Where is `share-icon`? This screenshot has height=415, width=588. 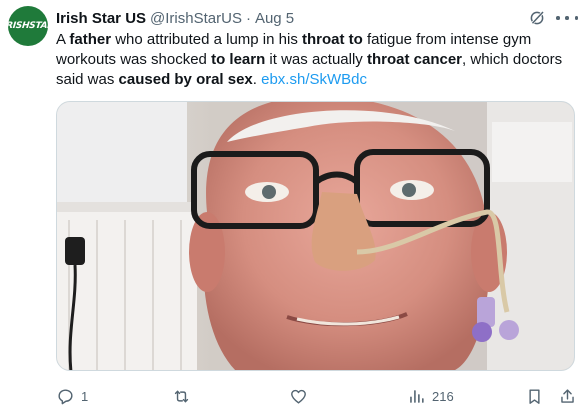
share-icon is located at coordinates (567, 395).